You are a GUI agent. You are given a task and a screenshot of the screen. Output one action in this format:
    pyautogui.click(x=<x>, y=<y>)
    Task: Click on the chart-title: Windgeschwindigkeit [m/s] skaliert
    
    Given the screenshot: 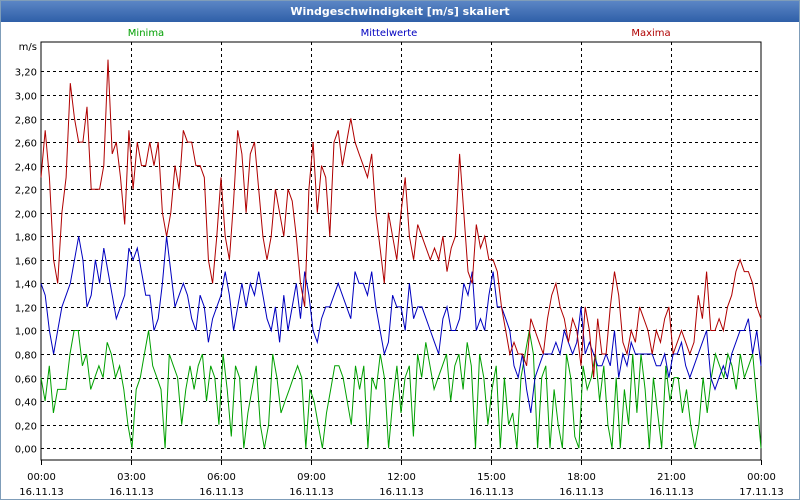 What is the action you would take?
    pyautogui.click(x=400, y=11)
    